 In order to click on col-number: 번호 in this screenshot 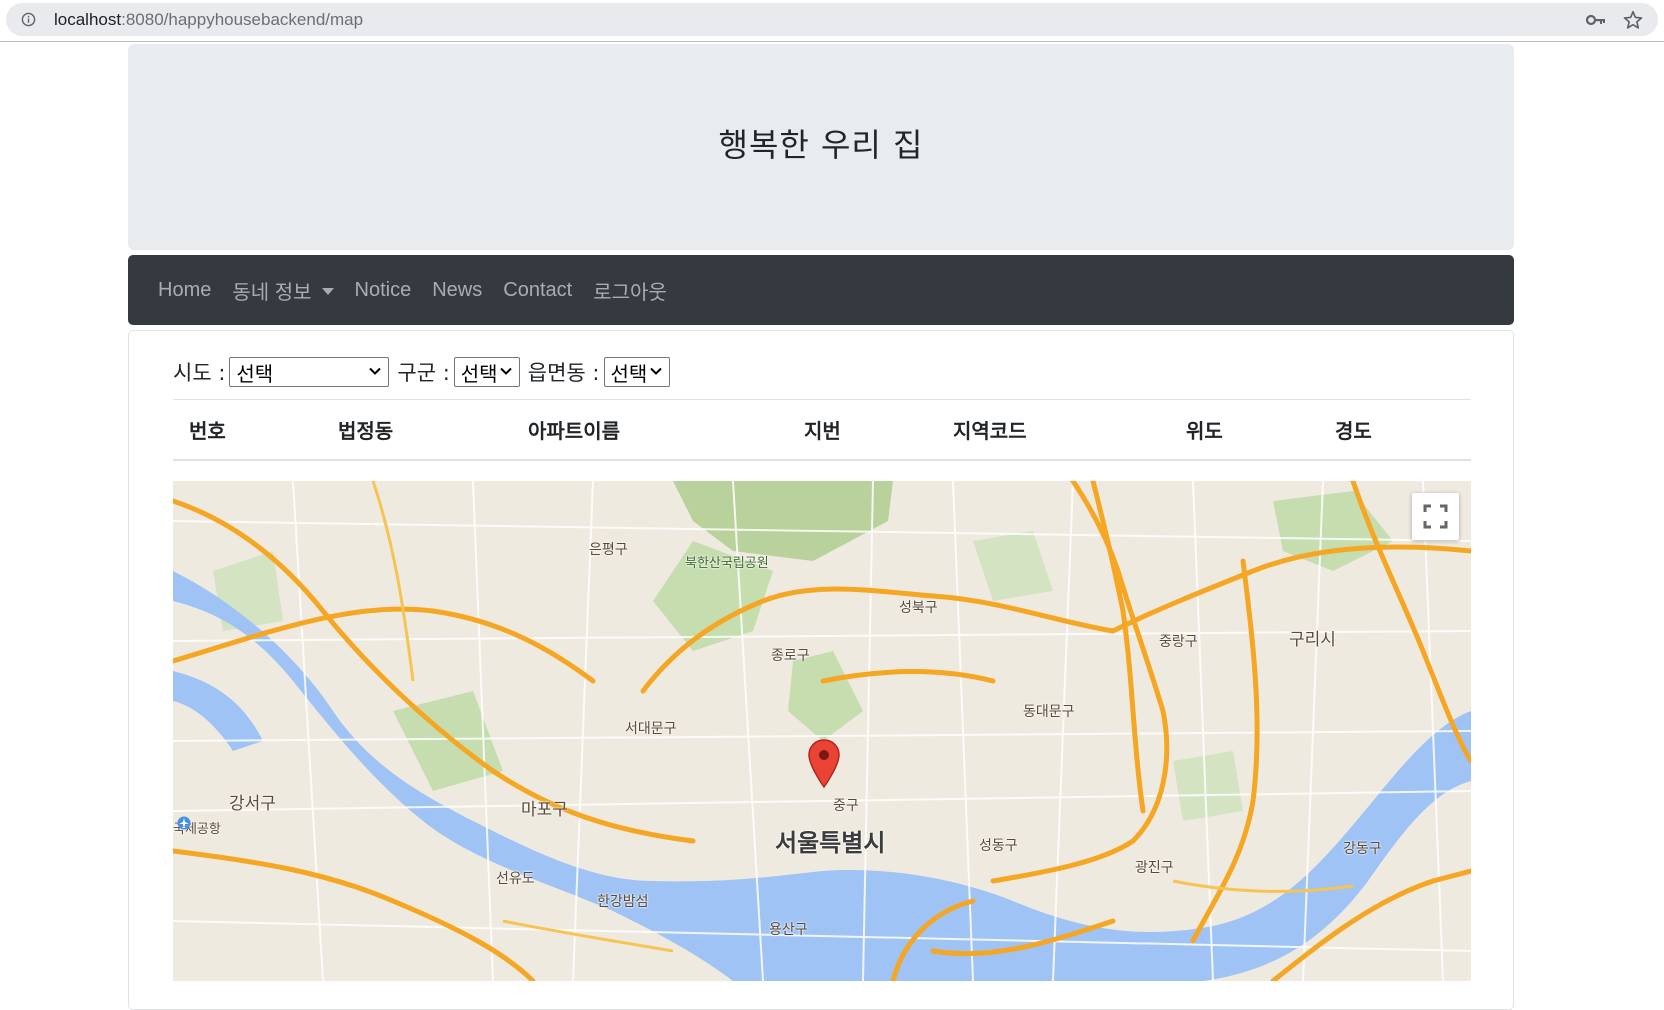, I will do `click(207, 431)`.